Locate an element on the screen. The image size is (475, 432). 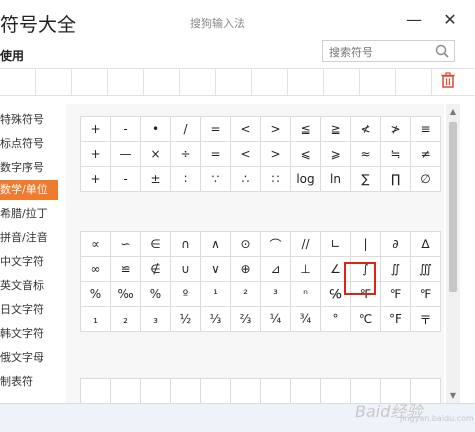
symbol-cell: ⊿ is located at coordinates (275, 269).